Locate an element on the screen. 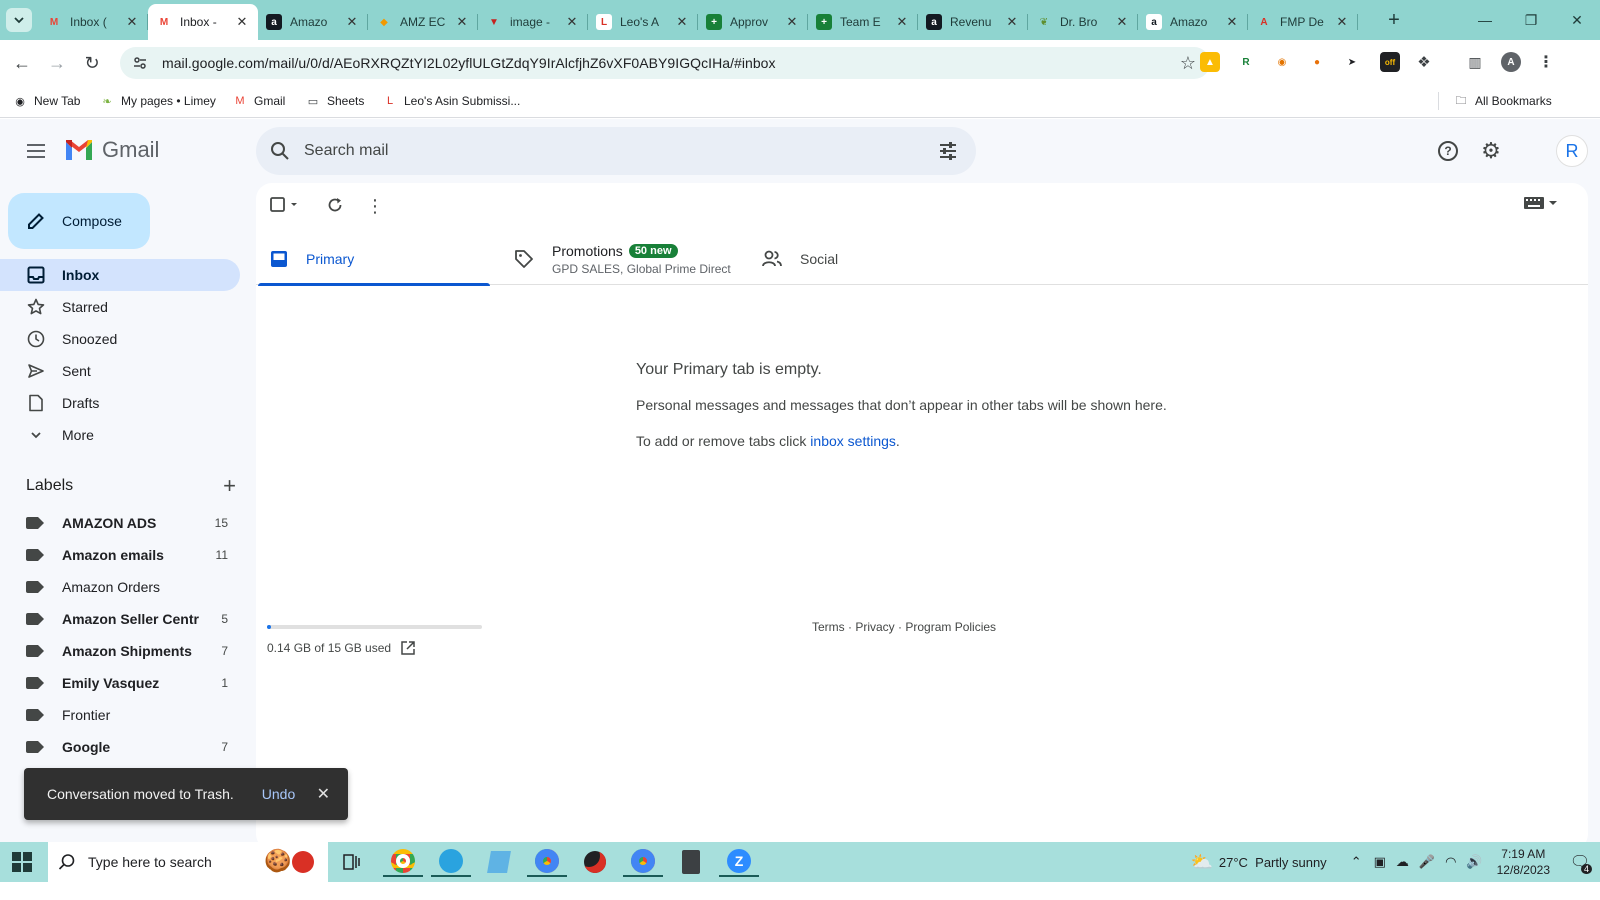 This screenshot has width=1600, height=900. browser-tab: M Inbox - ✕ is located at coordinates (203, 22).